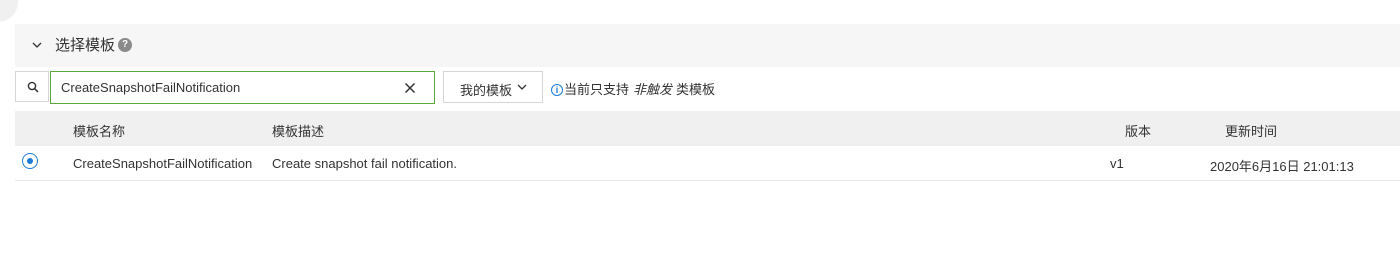 This screenshot has width=1400, height=268. I want to click on info-icon: i, so click(557, 90).